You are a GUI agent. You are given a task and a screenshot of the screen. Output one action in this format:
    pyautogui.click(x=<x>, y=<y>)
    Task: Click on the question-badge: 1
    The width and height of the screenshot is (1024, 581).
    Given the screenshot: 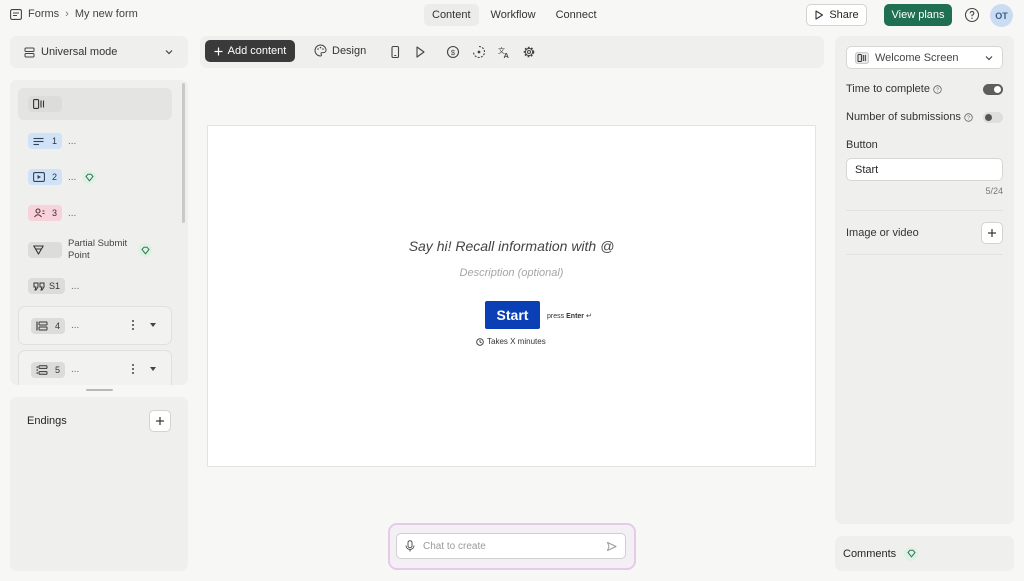 What is the action you would take?
    pyautogui.click(x=45, y=141)
    